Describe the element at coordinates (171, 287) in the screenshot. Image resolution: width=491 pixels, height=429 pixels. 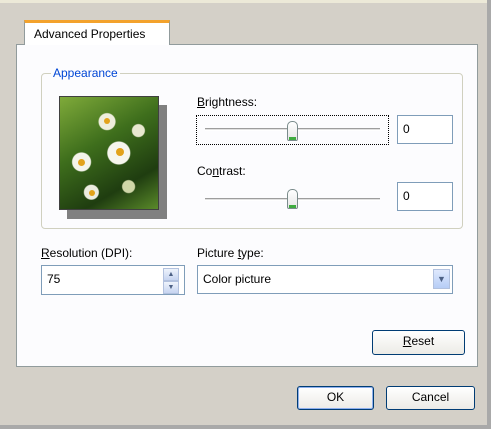
I see `resolution-spin-down-icon: ▼` at that location.